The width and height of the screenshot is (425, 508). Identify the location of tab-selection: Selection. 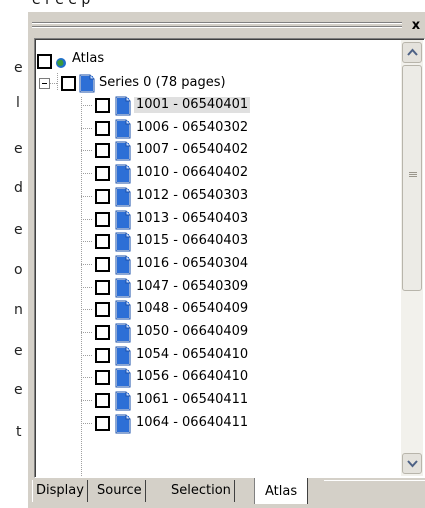
(201, 491).